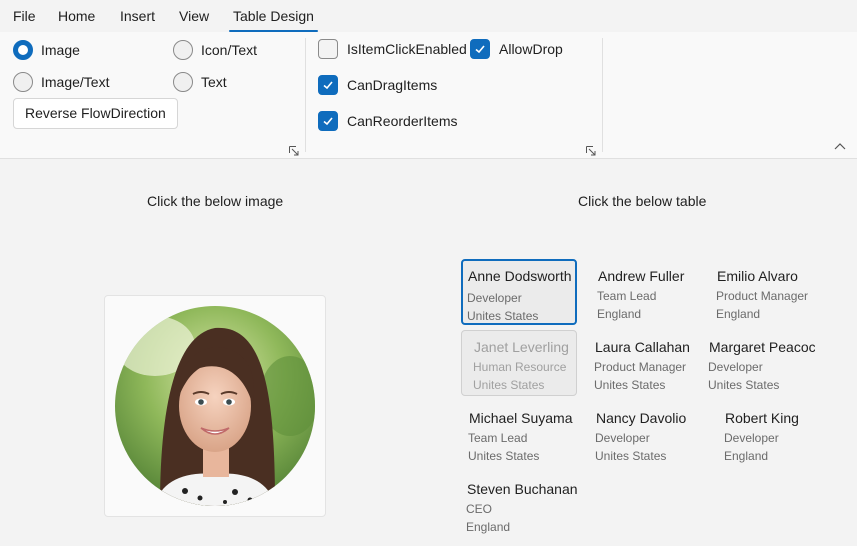 The image size is (857, 546). I want to click on person-name: Andrew Fuller, so click(641, 276).